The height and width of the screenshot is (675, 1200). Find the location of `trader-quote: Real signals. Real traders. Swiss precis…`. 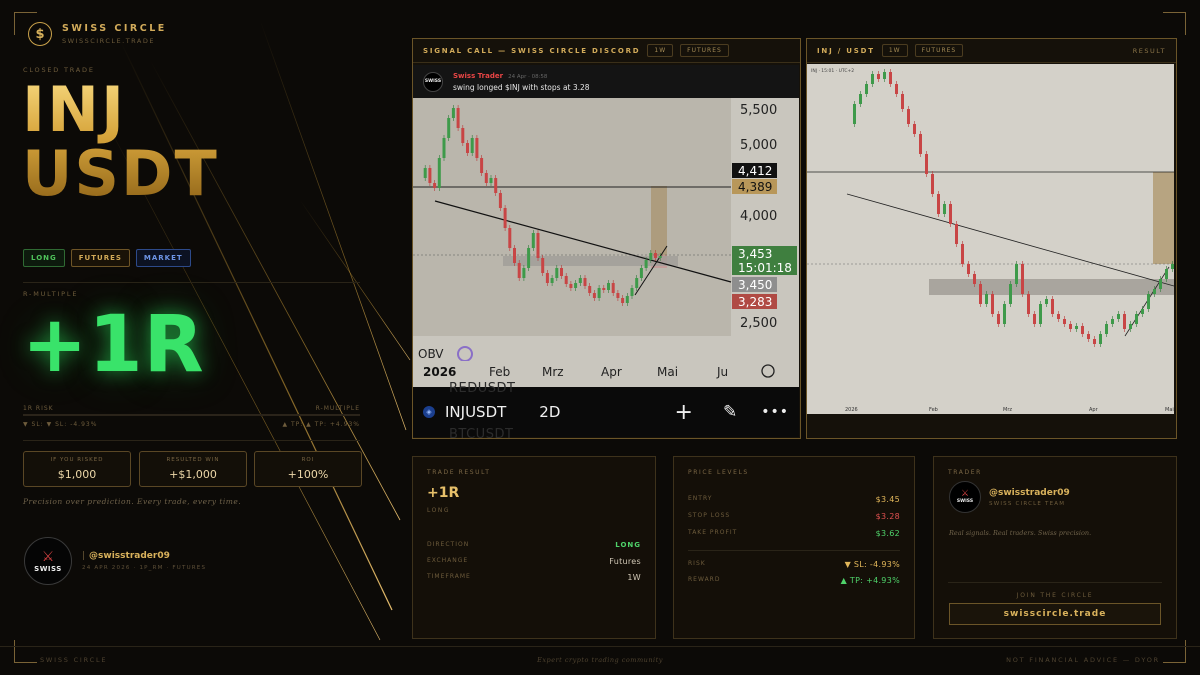

trader-quote: Real signals. Real traders. Swiss precis… is located at coordinates (1020, 533).